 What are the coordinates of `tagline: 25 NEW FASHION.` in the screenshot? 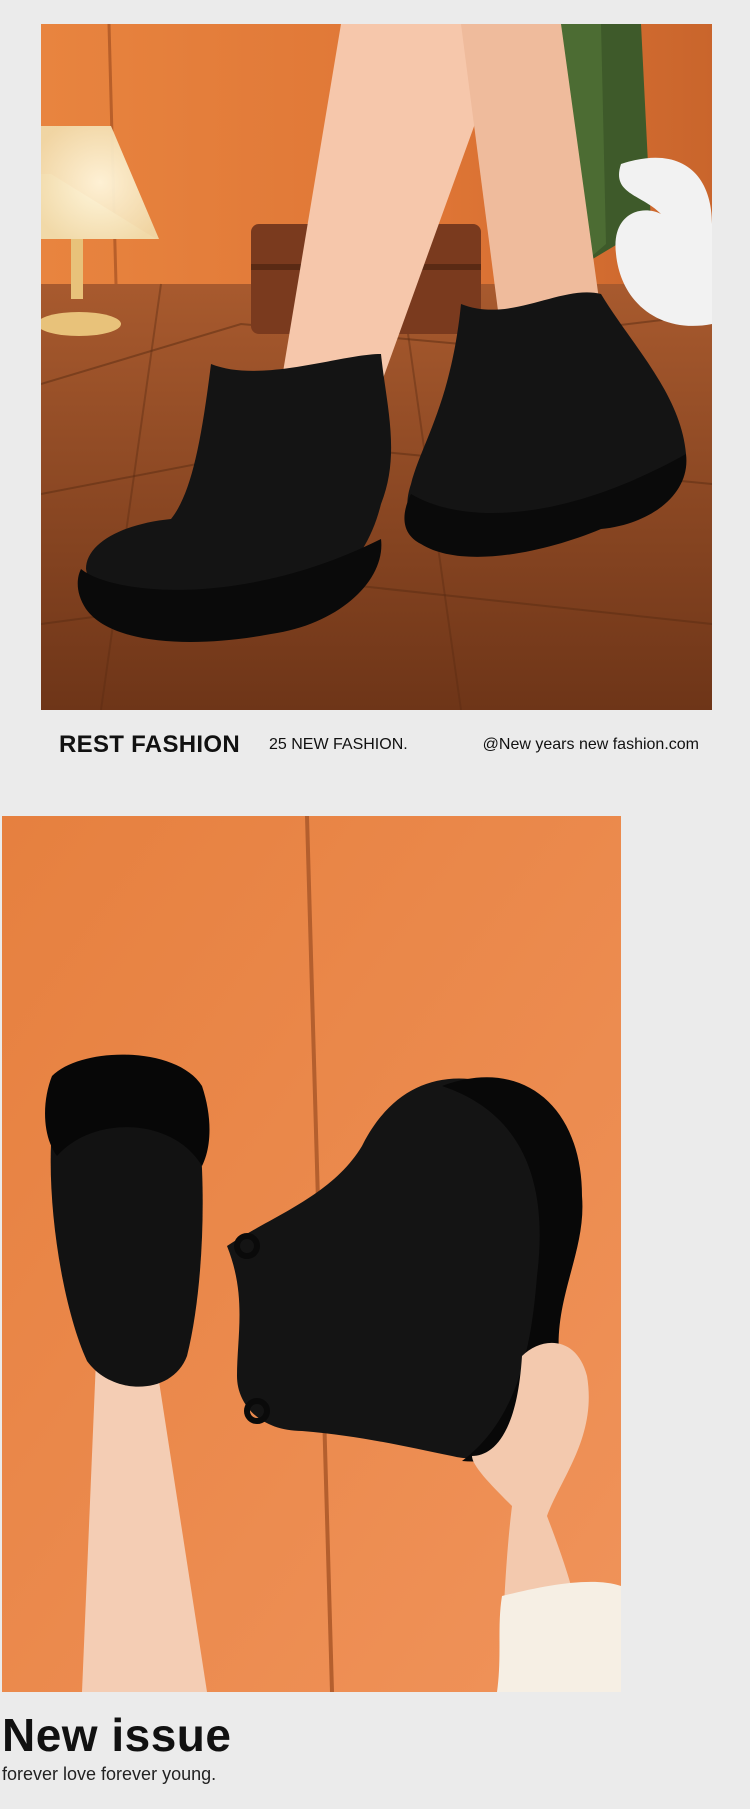 It's located at (338, 744).